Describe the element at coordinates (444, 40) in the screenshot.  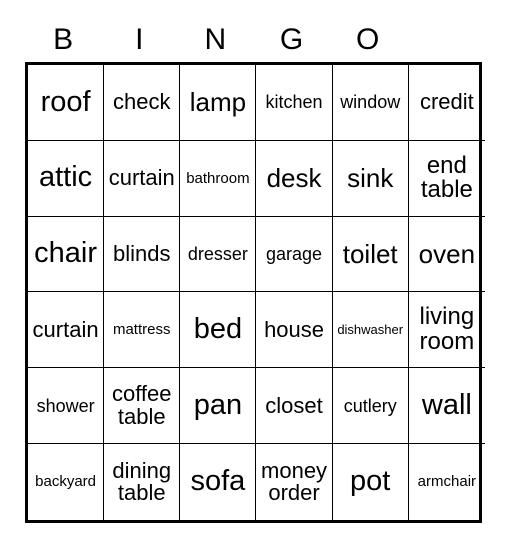
I see `header-letter-blank` at that location.